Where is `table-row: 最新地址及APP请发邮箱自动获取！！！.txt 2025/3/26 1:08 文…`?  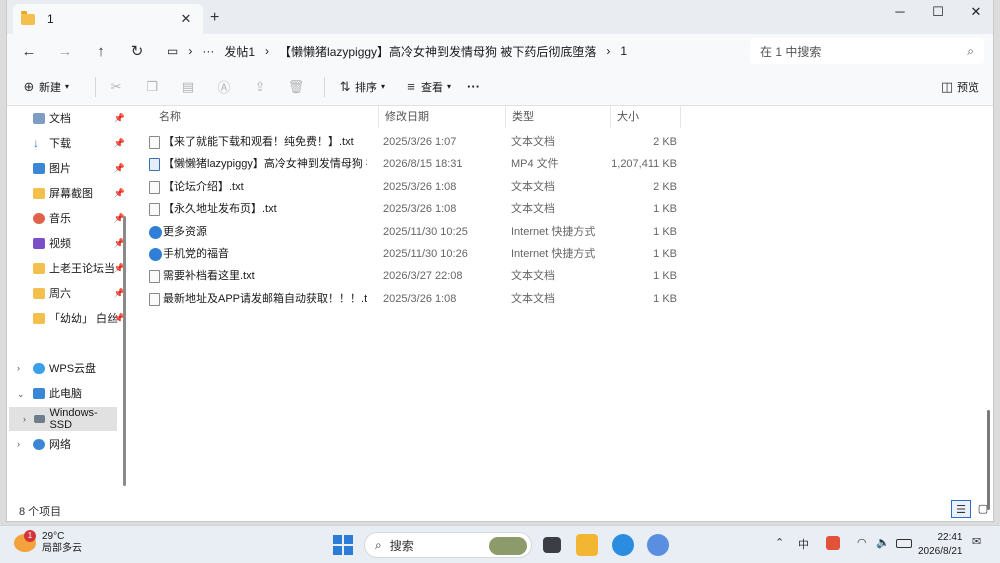
table-row: 最新地址及APP请发邮箱自动获取！！！.txt 2025/3/26 1:08 文… is located at coordinates (417, 299).